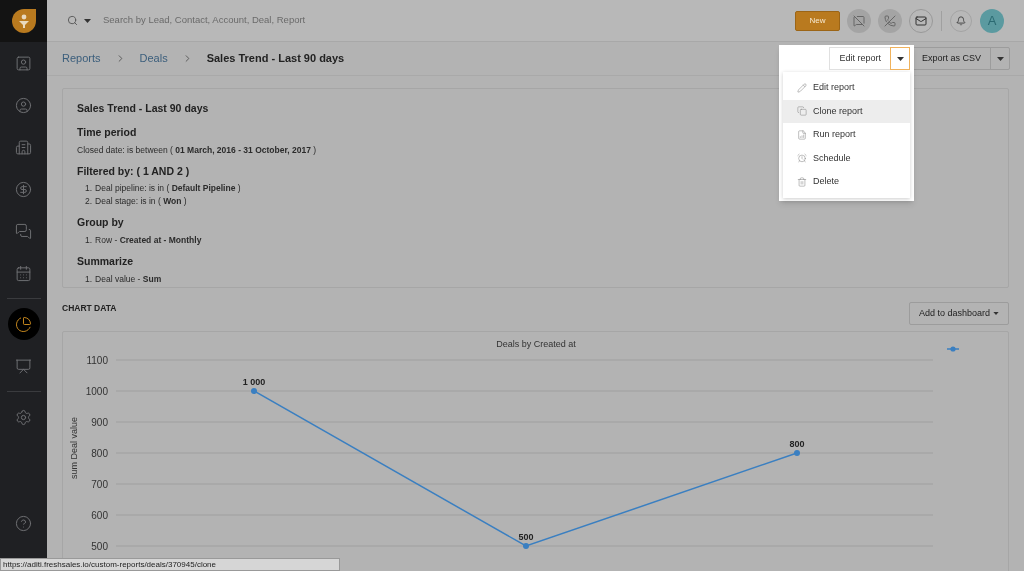 This screenshot has height=571, width=1024. What do you see at coordinates (846, 158) in the screenshot?
I see `menu-item: Schedule` at bounding box center [846, 158].